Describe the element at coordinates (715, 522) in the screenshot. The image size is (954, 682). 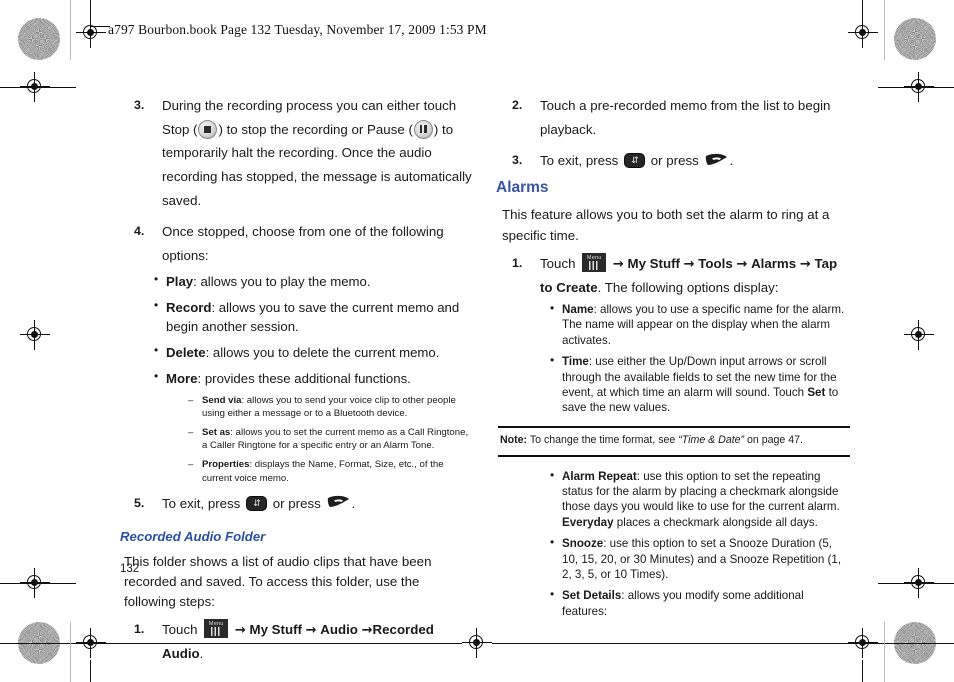
I see `option-desc-post: places a checkmark alongside all days.` at that location.